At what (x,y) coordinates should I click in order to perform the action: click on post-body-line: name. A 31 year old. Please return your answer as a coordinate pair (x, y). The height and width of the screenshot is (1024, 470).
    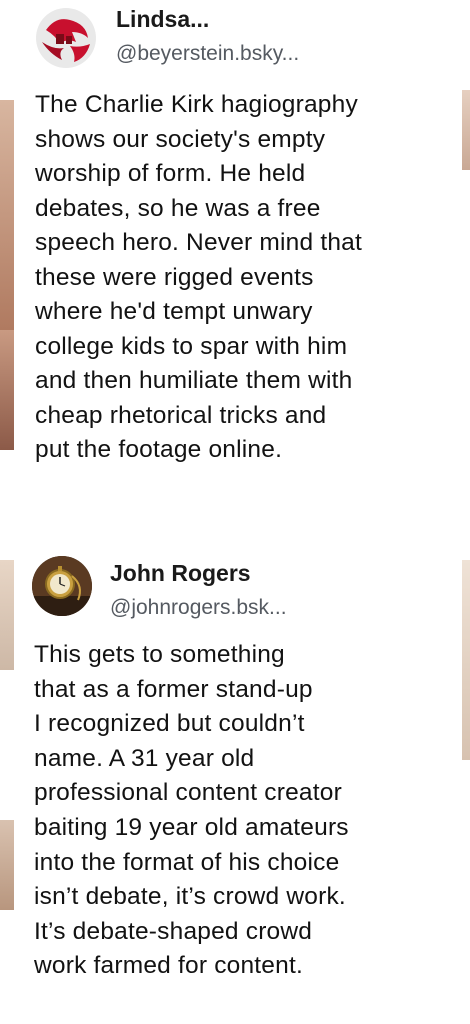
    Looking at the image, I should click on (144, 758).